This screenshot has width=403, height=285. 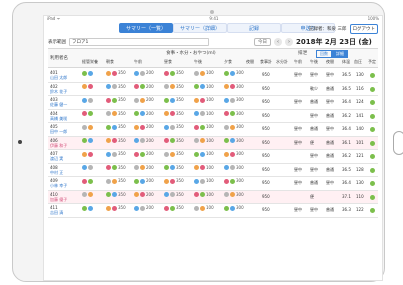 I want to click on resident-name-cell: 410 加藤 優子, so click(x=58, y=197).